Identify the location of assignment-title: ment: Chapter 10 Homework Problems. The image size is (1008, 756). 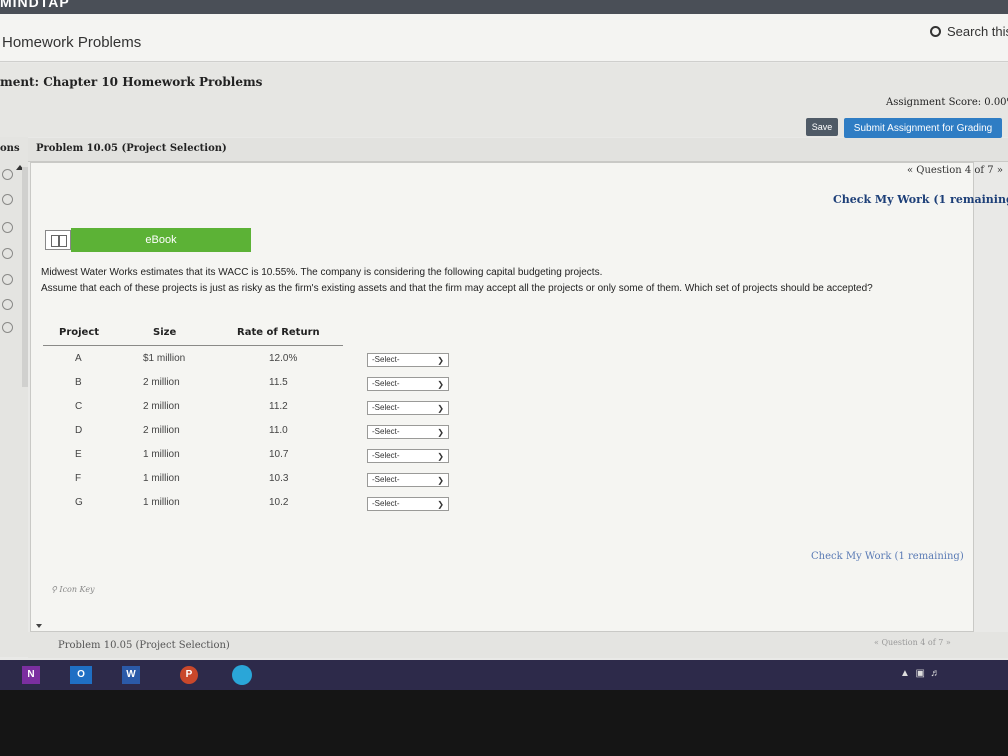
(131, 82).